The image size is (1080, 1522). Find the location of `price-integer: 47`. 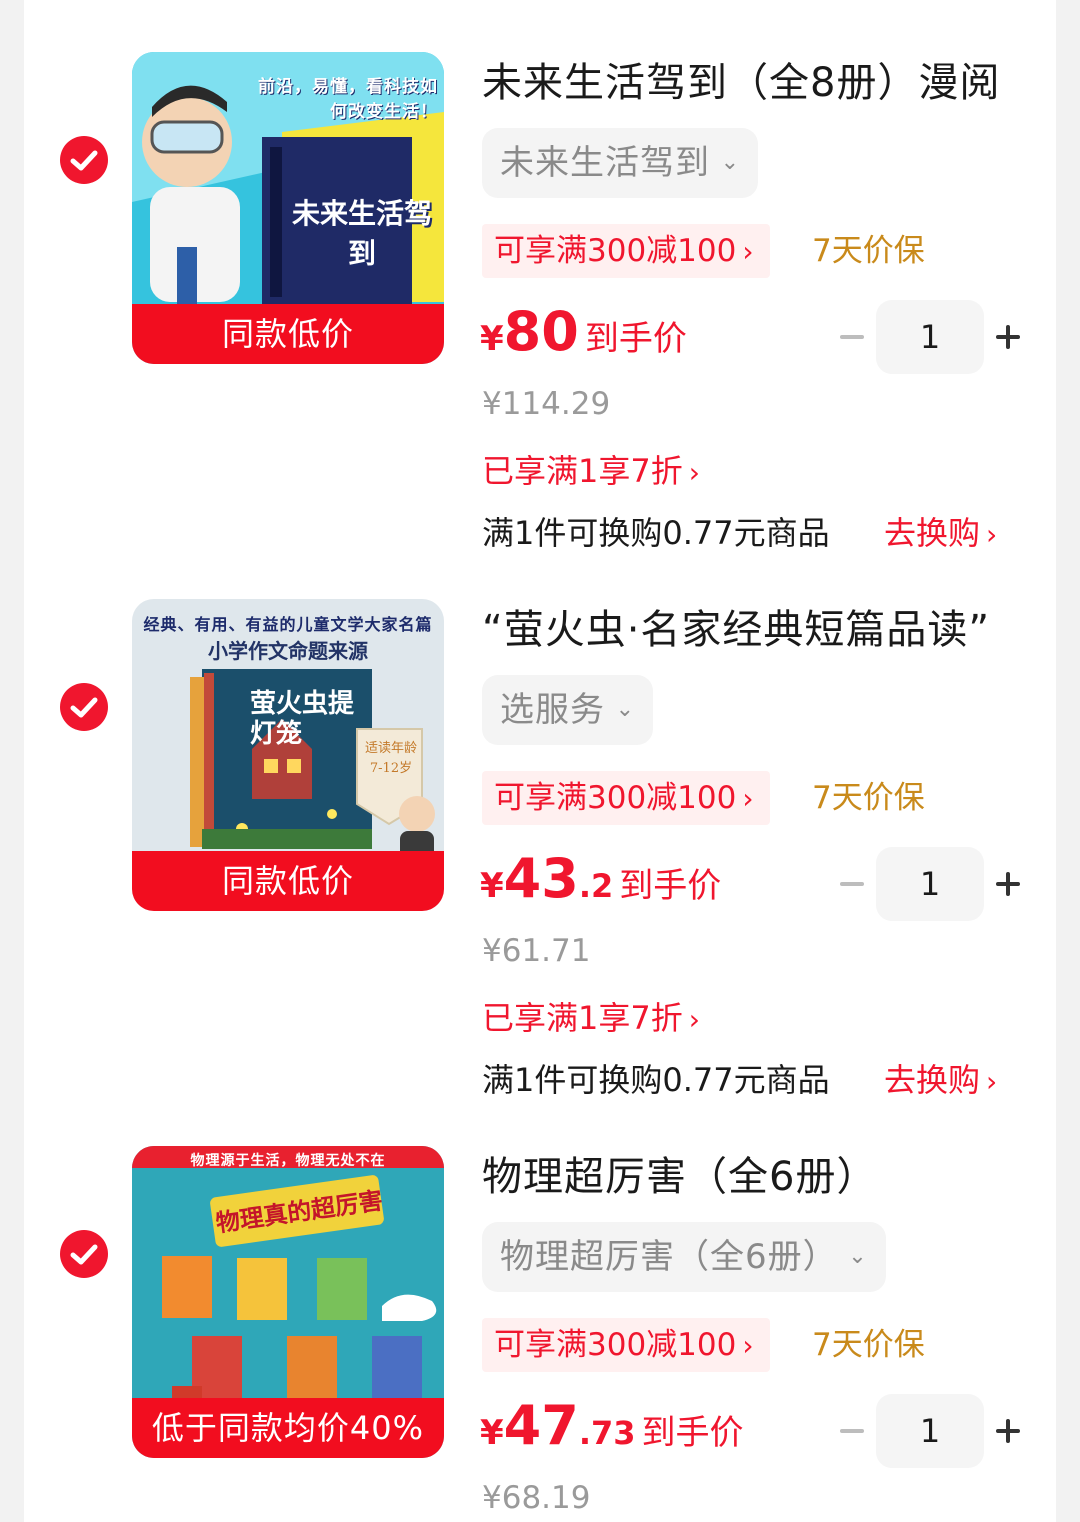

price-integer: 47 is located at coordinates (541, 1425).